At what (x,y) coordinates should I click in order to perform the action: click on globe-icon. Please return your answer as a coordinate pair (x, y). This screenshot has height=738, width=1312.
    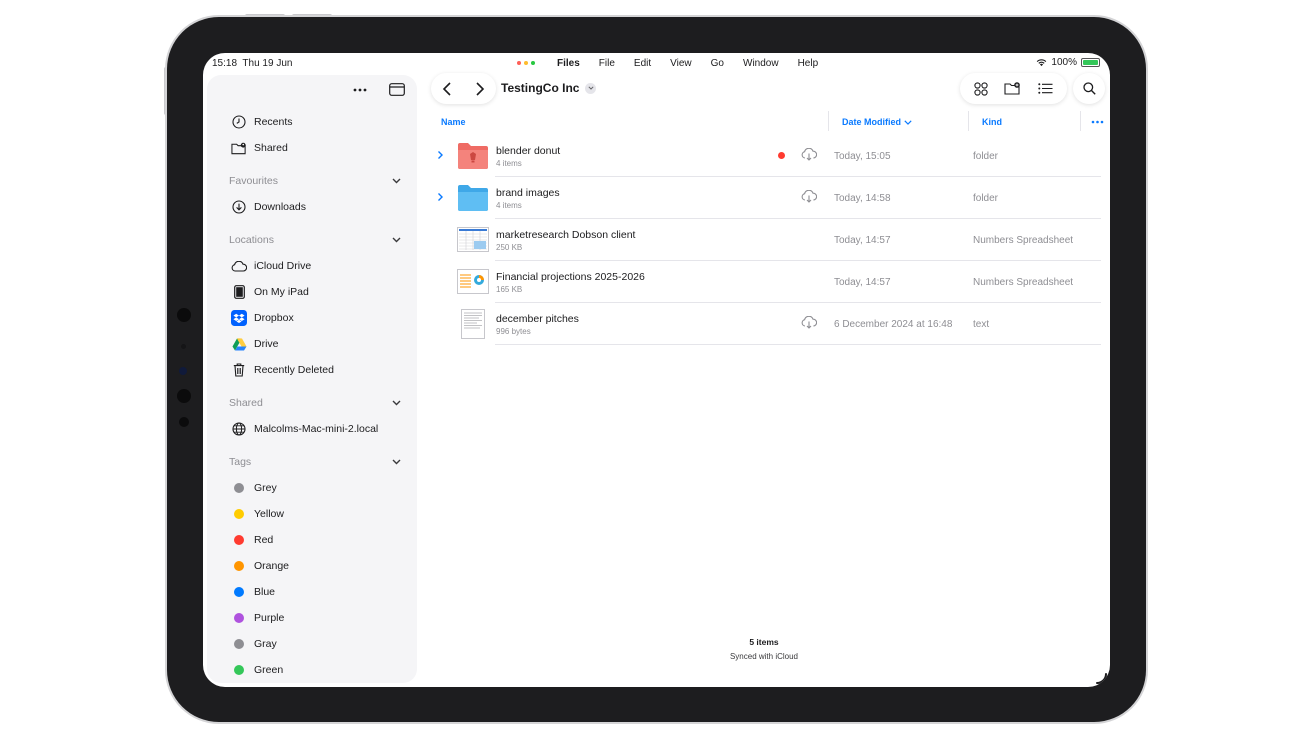
    Looking at the image, I should click on (239, 429).